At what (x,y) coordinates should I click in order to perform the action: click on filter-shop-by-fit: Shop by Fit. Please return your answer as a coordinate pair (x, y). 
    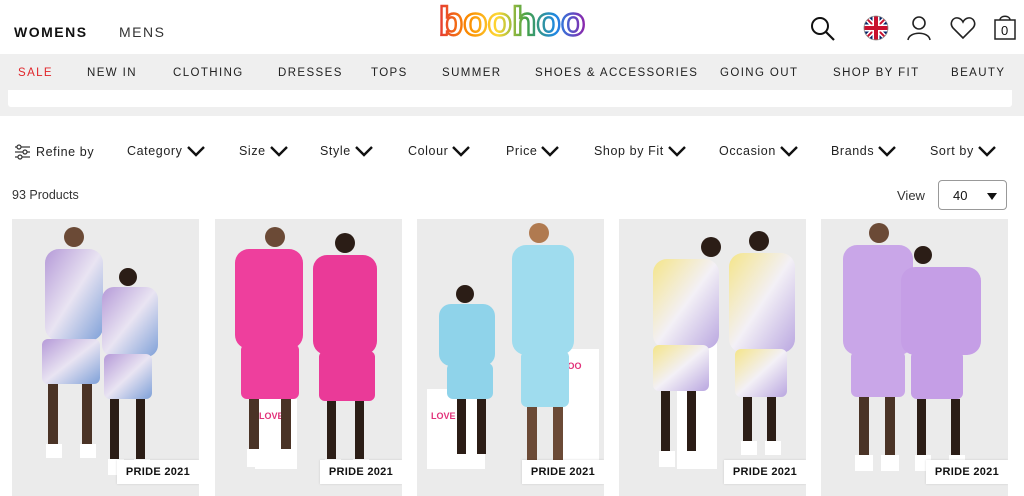
    Looking at the image, I should click on (640, 151).